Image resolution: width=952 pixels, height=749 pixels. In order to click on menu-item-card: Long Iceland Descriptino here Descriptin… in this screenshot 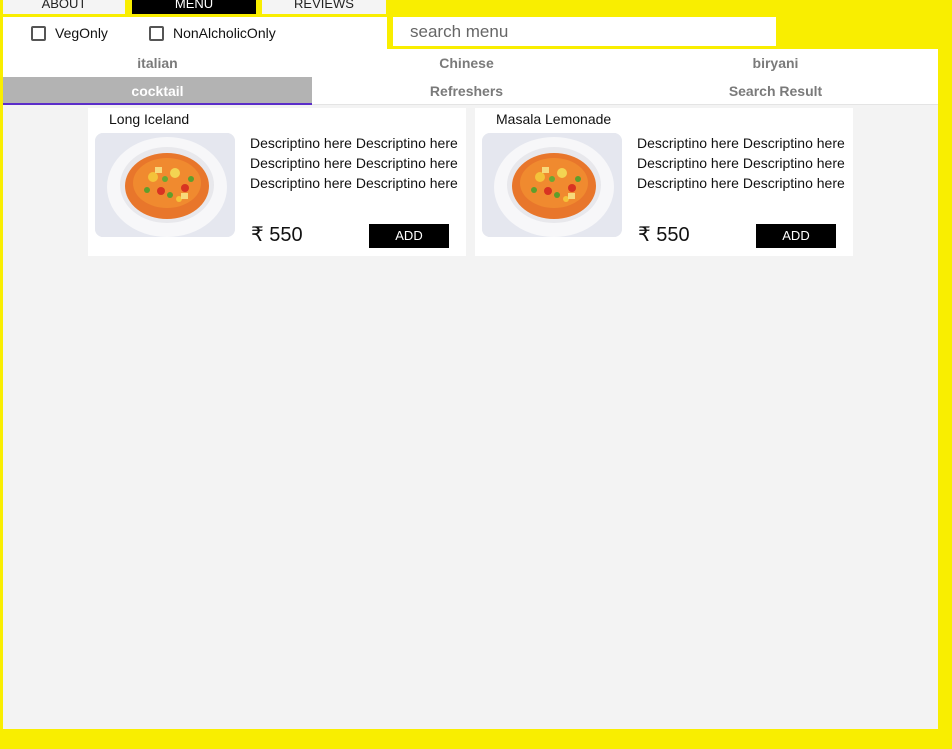, I will do `click(277, 182)`.